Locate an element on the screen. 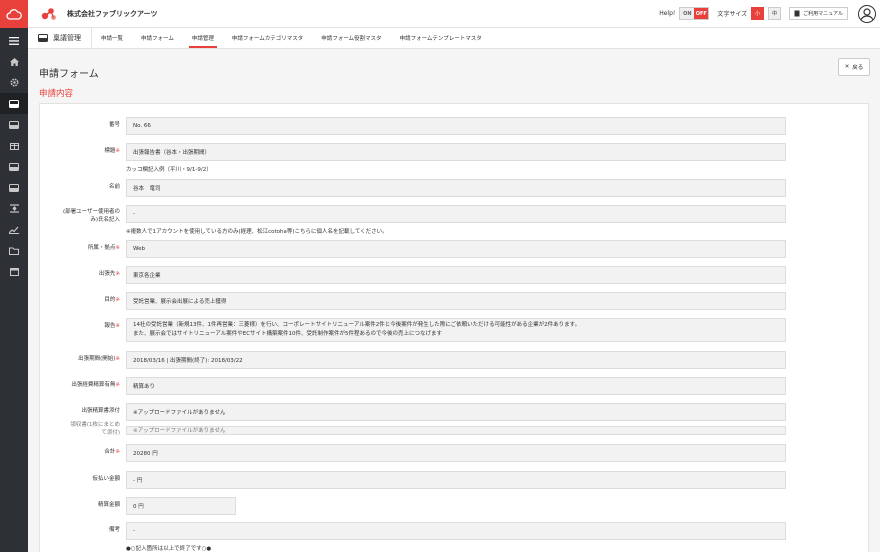 Image resolution: width=880 pixels, height=552 pixels. total-label: 合計※ is located at coordinates (112, 452).